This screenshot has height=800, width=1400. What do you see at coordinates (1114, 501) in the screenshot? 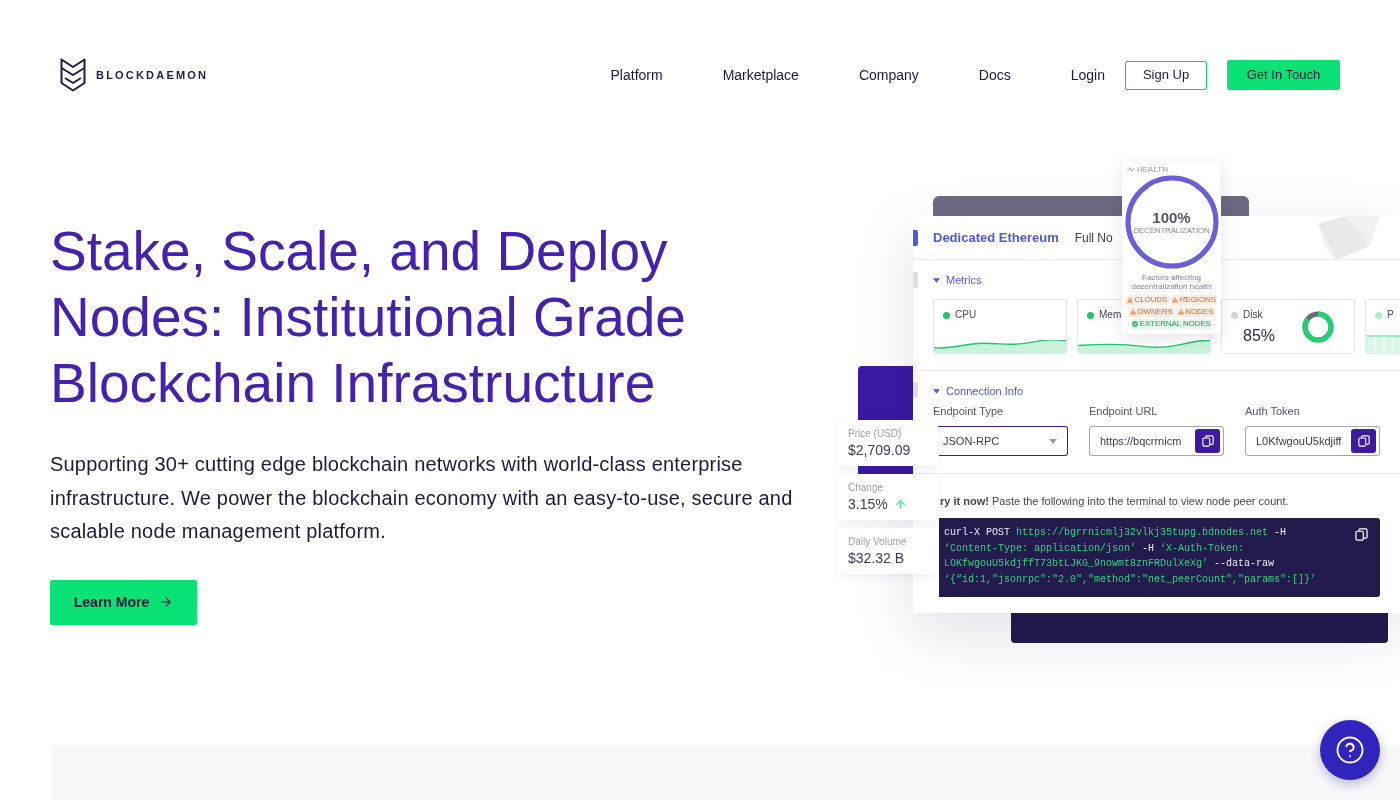
I see `instruction-text: ry it now! Paste the following into the terminal to view node peer count.` at bounding box center [1114, 501].